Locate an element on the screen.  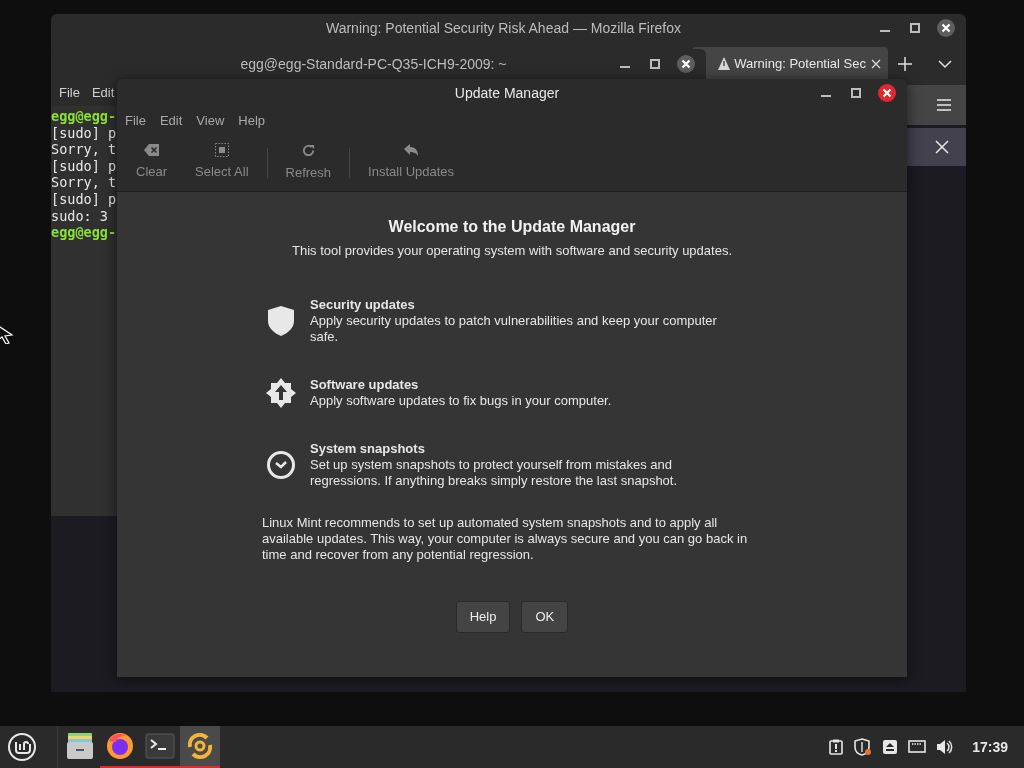
terminal-line: sudo: 3 is located at coordinates (79, 216).